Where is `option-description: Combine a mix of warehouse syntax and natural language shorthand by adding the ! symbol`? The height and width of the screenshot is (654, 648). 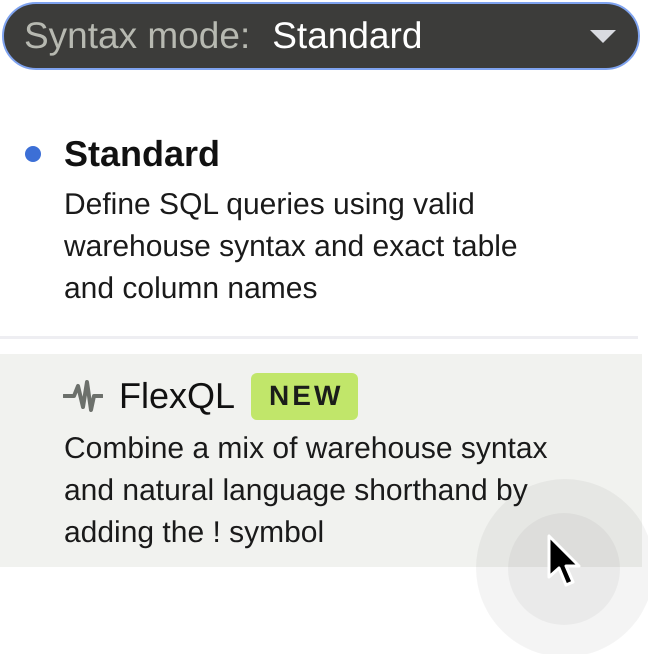 option-description: Combine a mix of warehouse syntax and natural language shorthand by adding the ! symbol is located at coordinates (306, 491).